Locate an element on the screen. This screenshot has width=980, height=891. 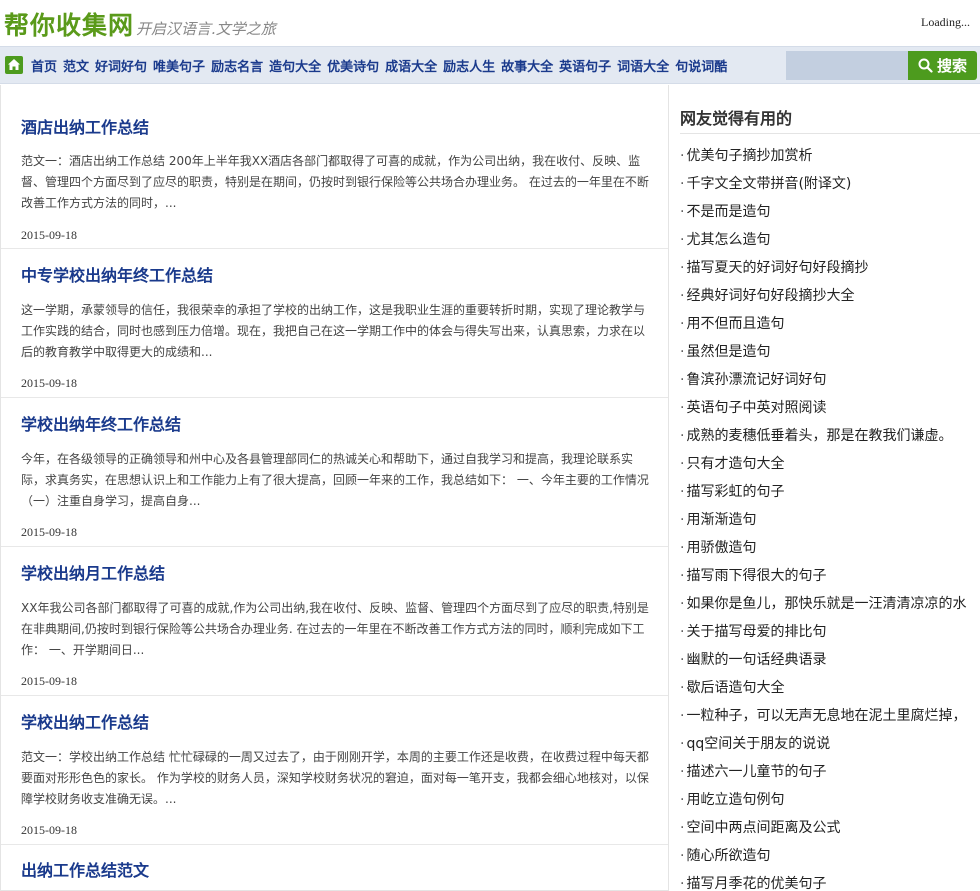
sidebar-link: · 尤其怎么造句 is located at coordinates (830, 240).